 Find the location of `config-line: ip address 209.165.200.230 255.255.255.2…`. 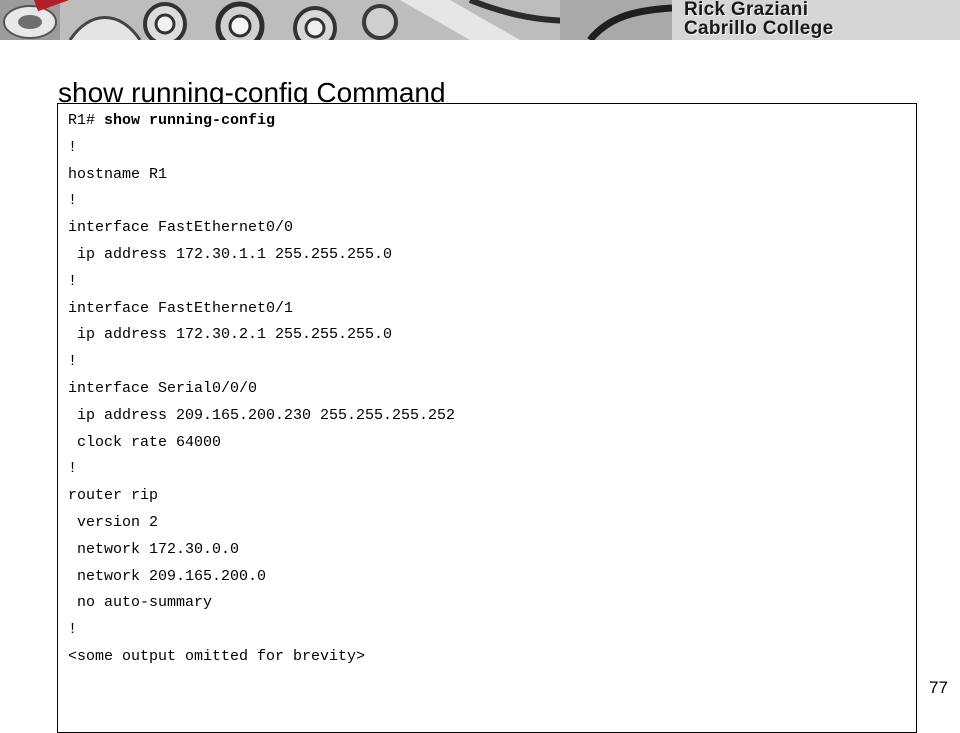

config-line: ip address 209.165.200.230 255.255.255.2… is located at coordinates (262, 415).